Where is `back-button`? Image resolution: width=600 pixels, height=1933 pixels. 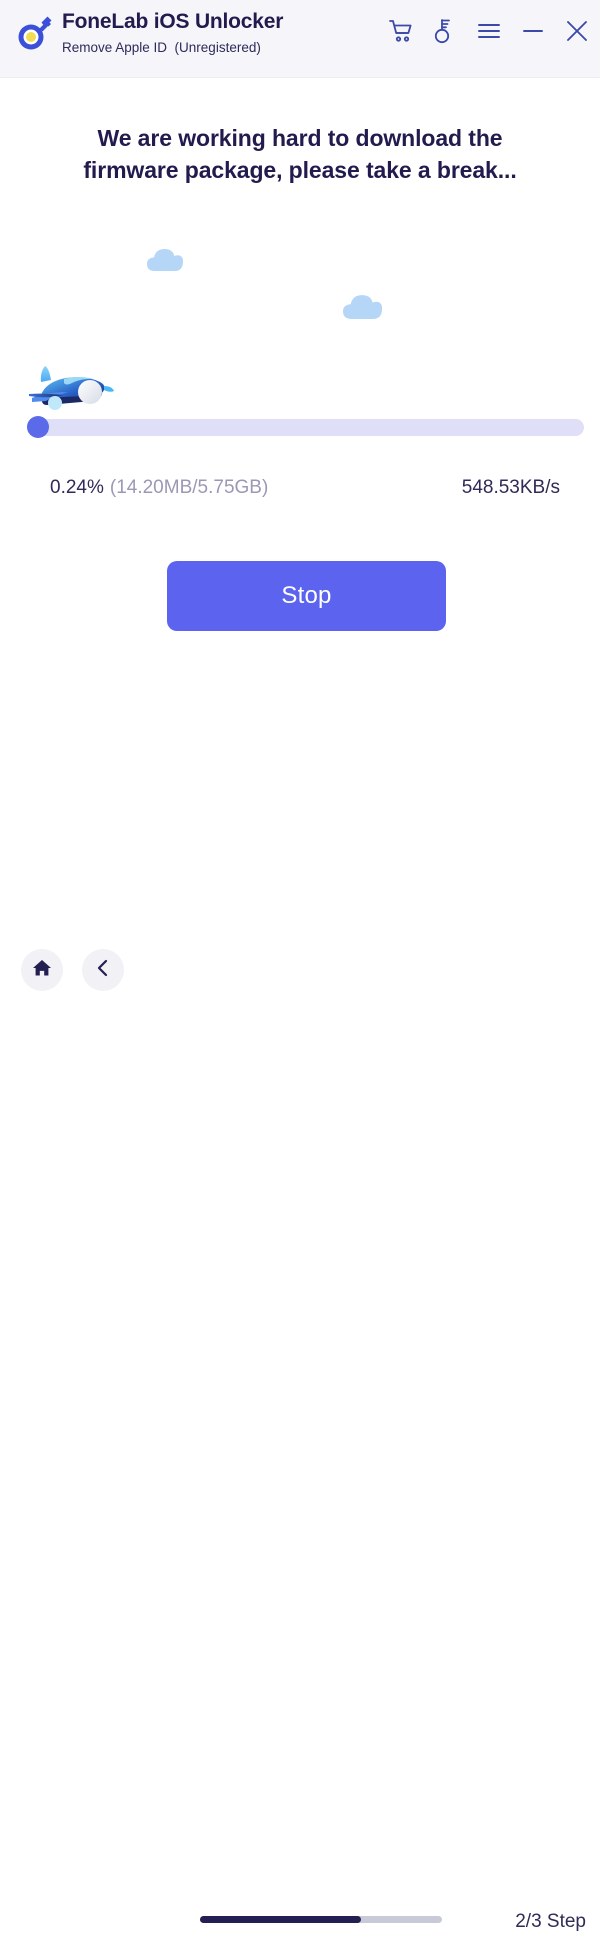 back-button is located at coordinates (103, 970).